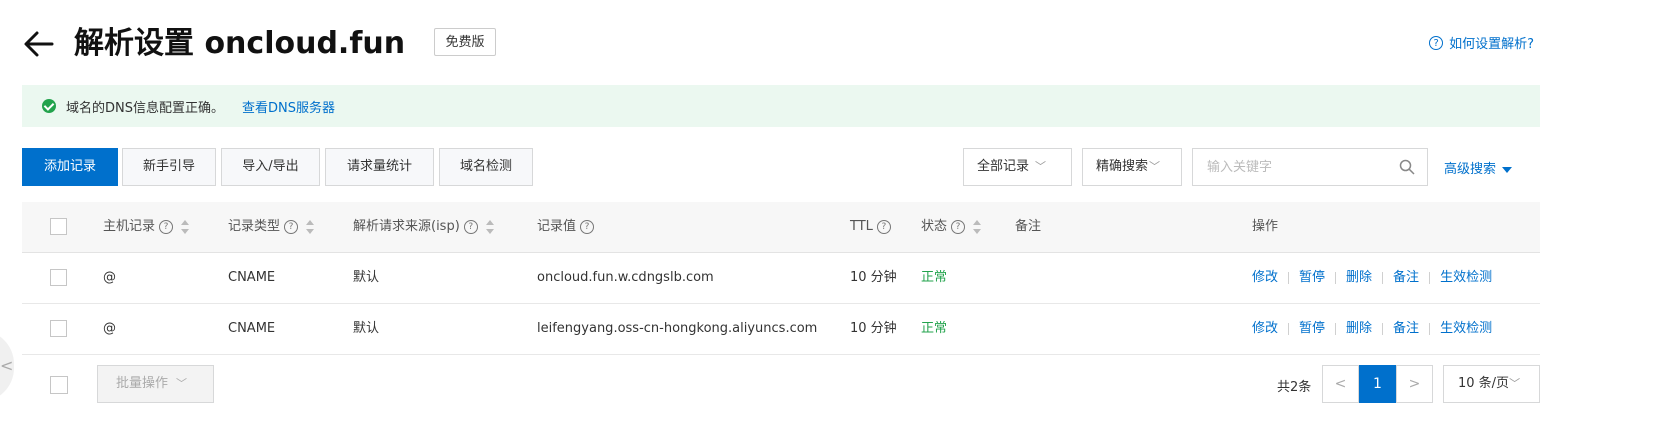 This screenshot has width=1654, height=446. Describe the element at coordinates (781, 106) in the screenshot. I see `dns-status-notice: 域名的DNS信息配置正确。 查看DNS服务器` at that location.